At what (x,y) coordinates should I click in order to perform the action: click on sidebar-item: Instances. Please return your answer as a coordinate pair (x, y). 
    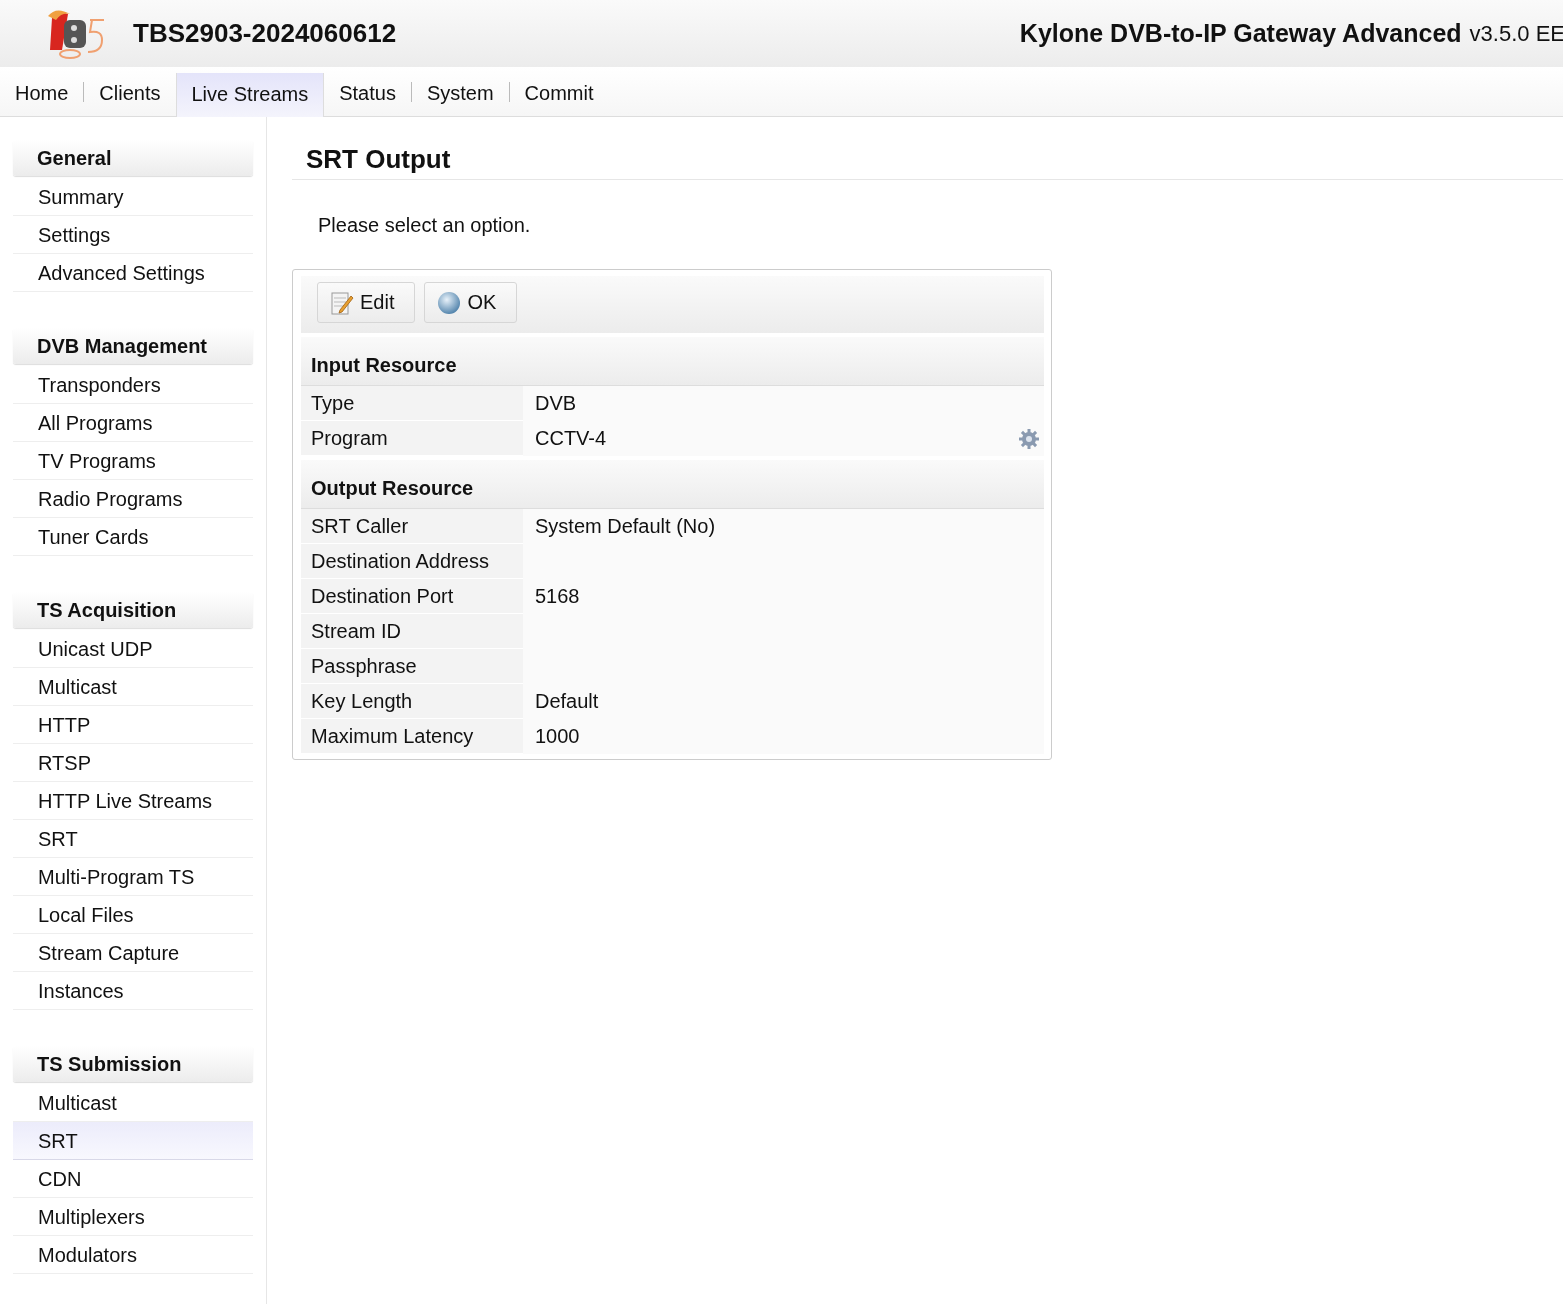
    Looking at the image, I should click on (133, 991).